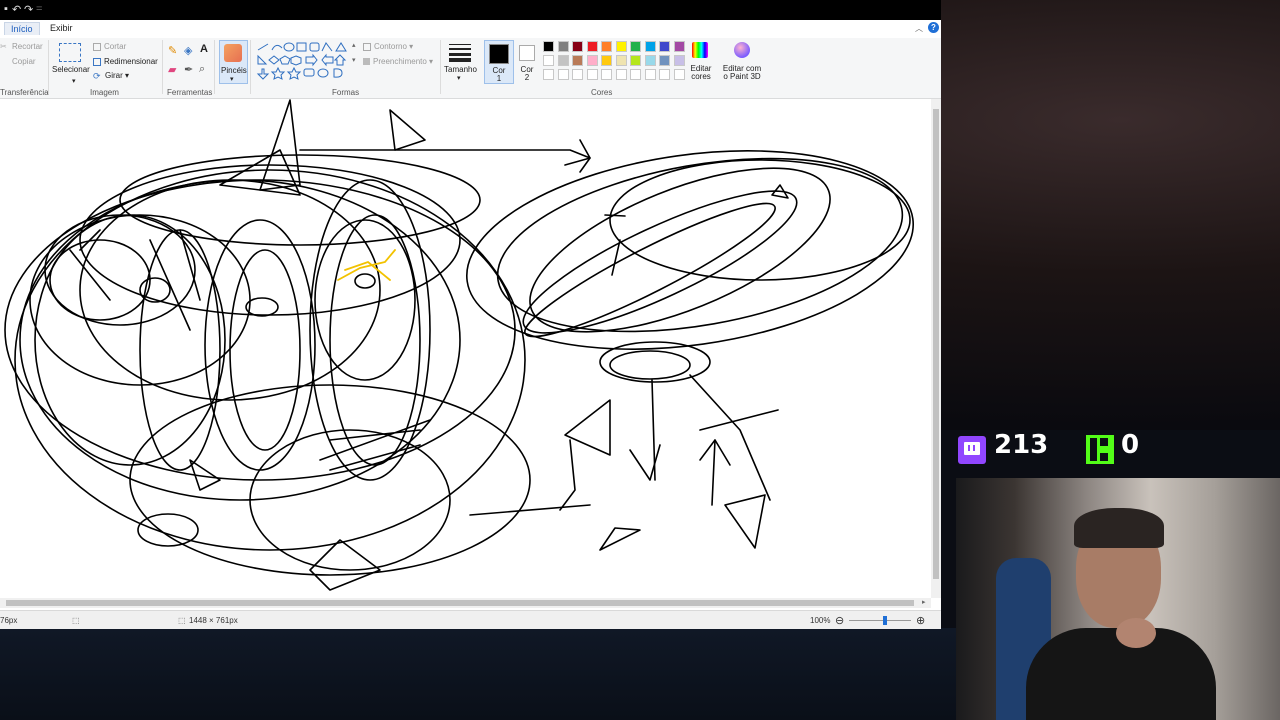 The width and height of the screenshot is (1280, 720). What do you see at coordinates (306, 62) in the screenshot?
I see `shapes-gallery` at bounding box center [306, 62].